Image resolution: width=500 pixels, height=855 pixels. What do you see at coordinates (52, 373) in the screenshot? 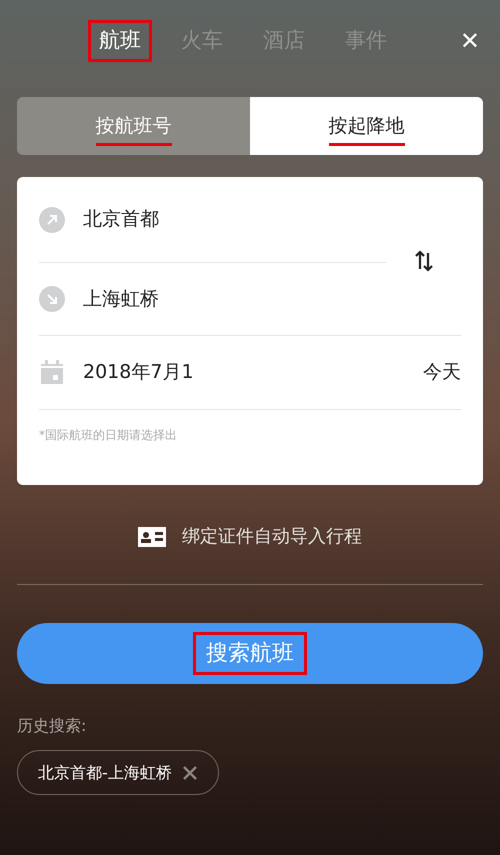
I see `calendar-icon` at bounding box center [52, 373].